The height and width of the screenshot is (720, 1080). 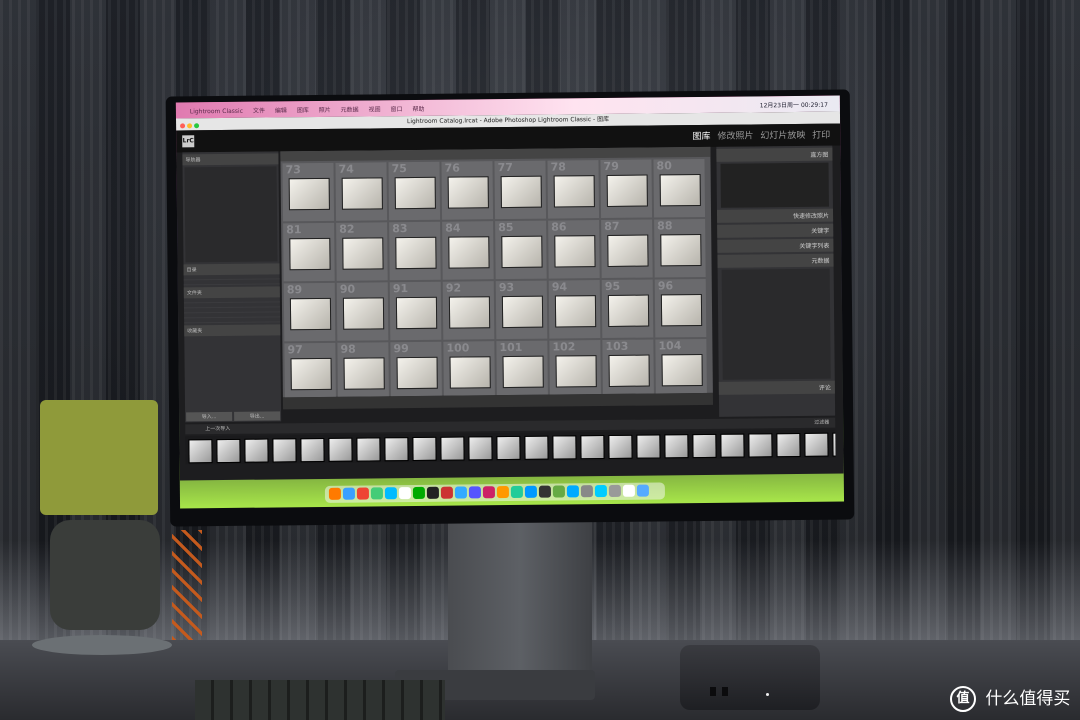 What do you see at coordinates (325, 107) in the screenshot?
I see `menu-photo: 照片` at bounding box center [325, 107].